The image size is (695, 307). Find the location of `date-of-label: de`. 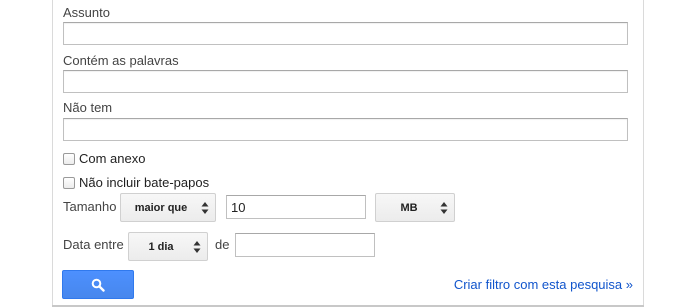

date-of-label: de is located at coordinates (222, 244).